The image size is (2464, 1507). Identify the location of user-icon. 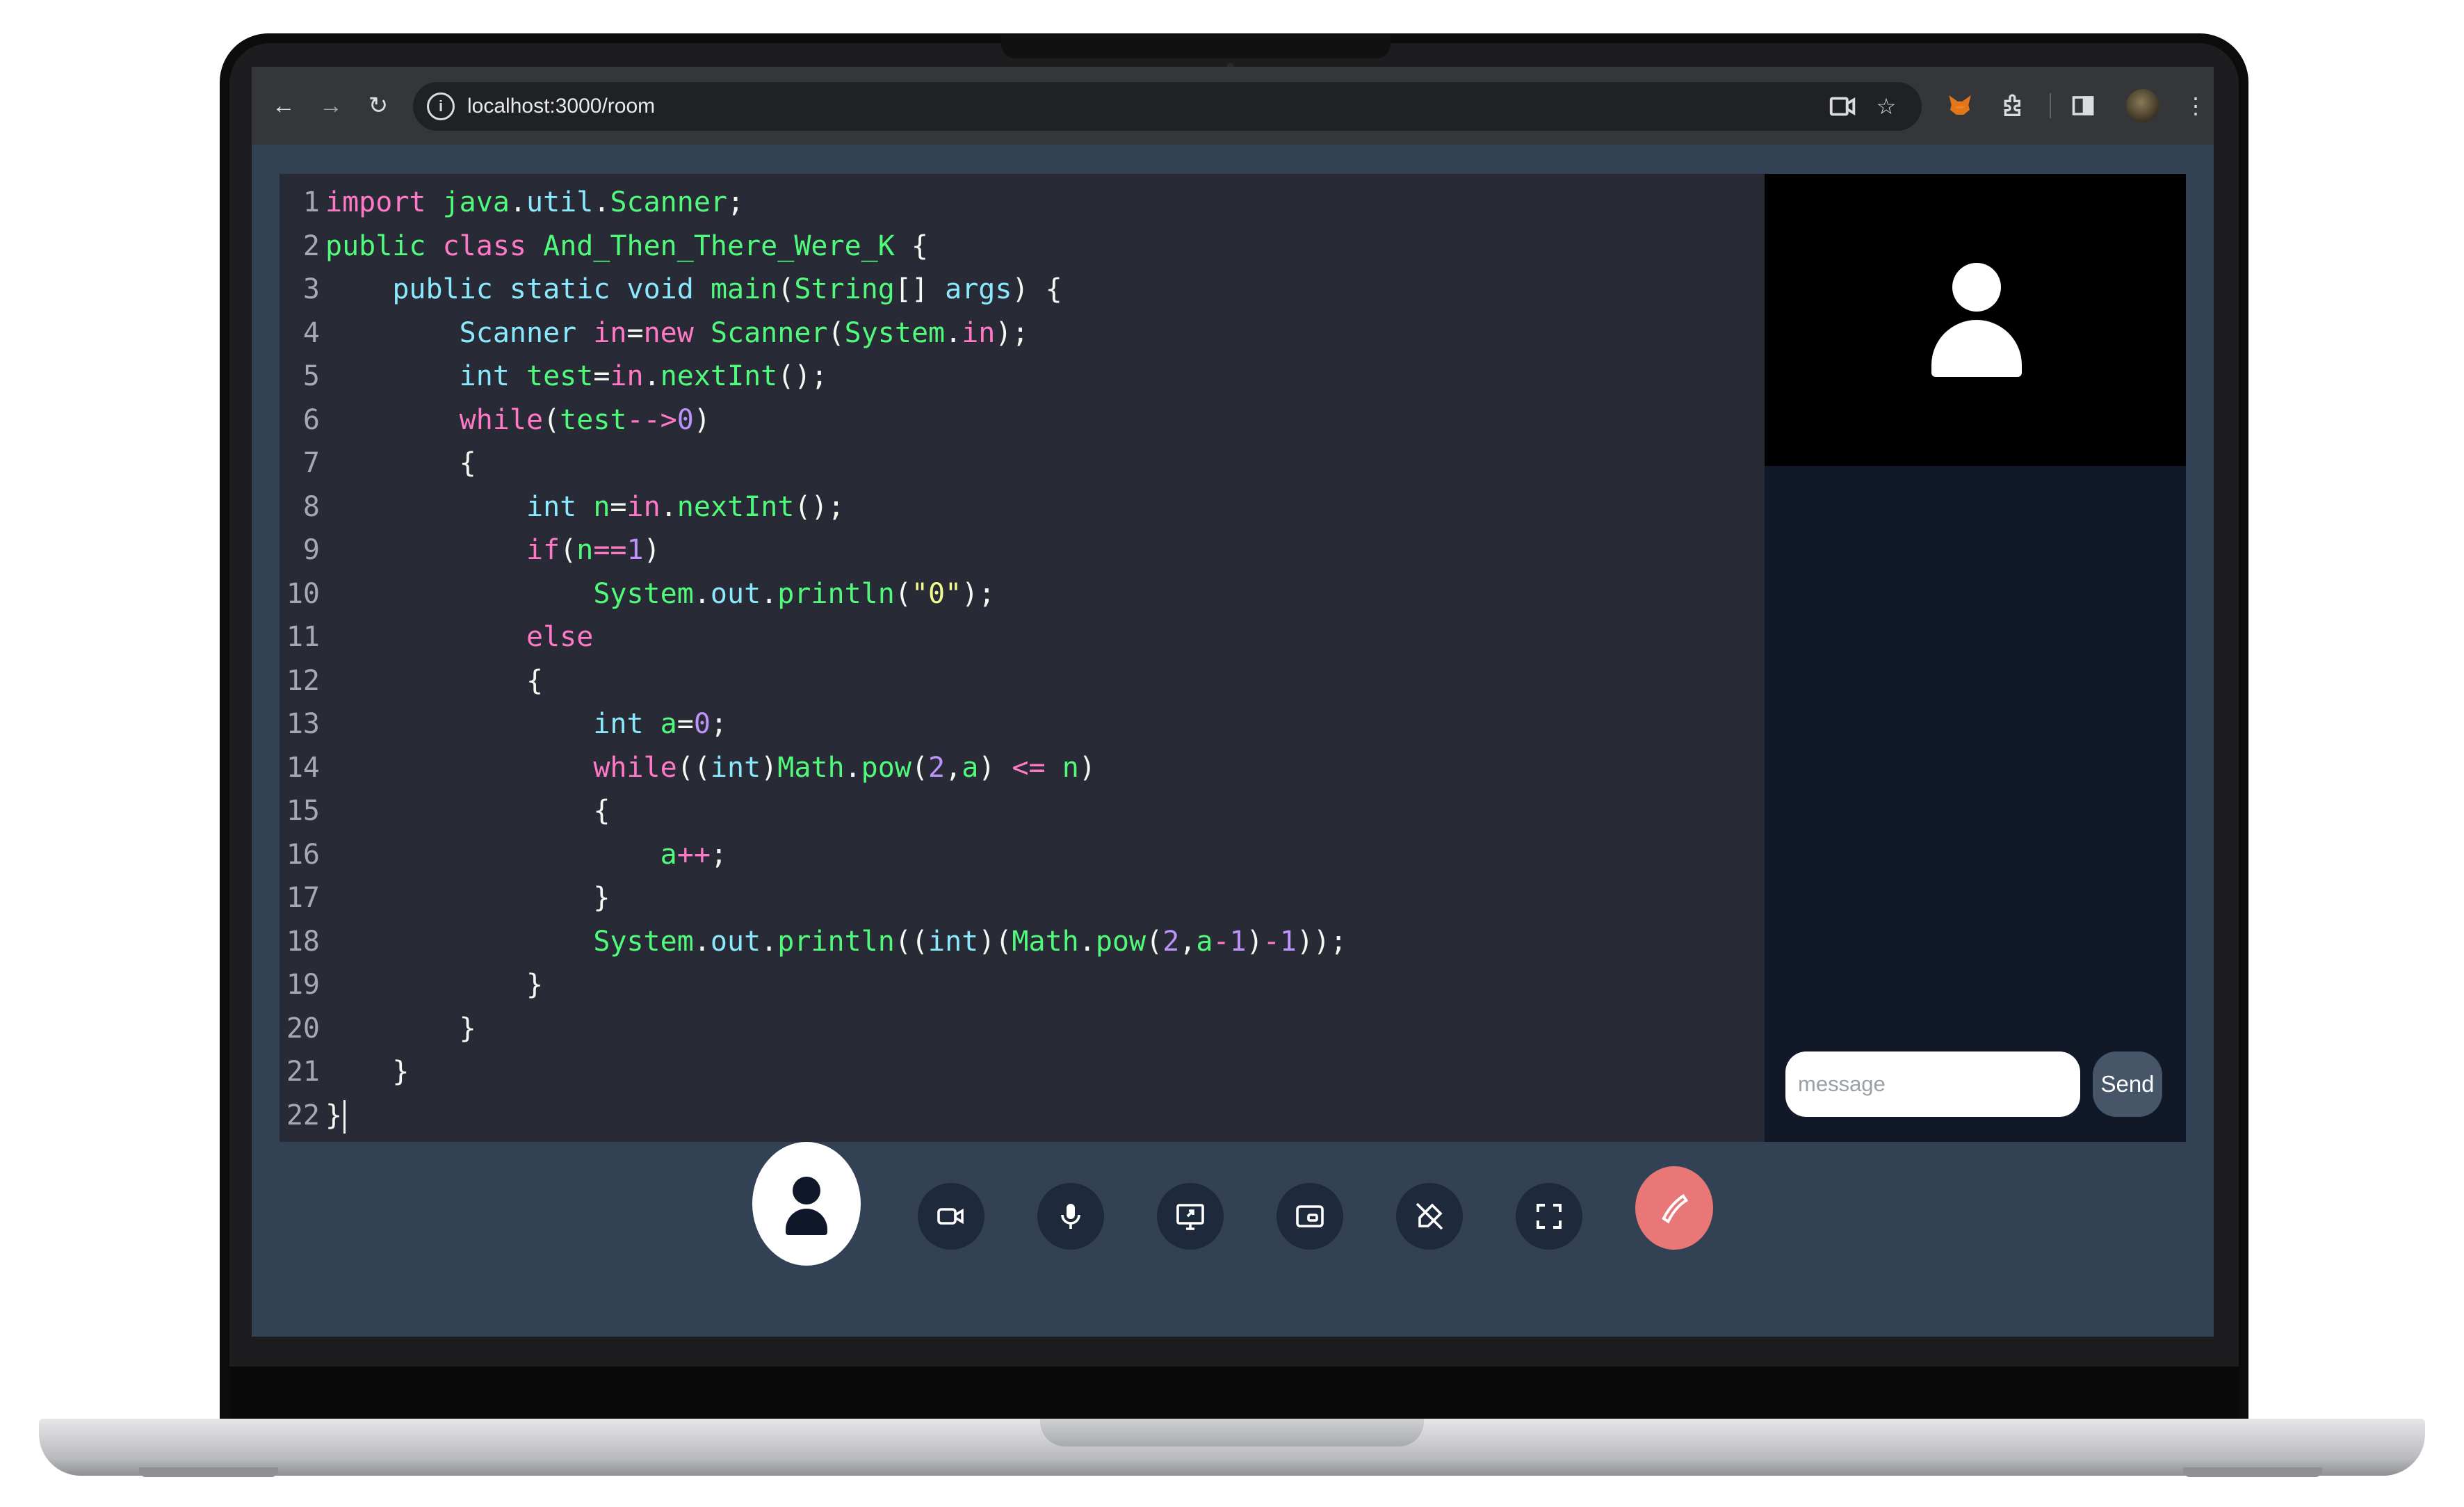
(806, 1204).